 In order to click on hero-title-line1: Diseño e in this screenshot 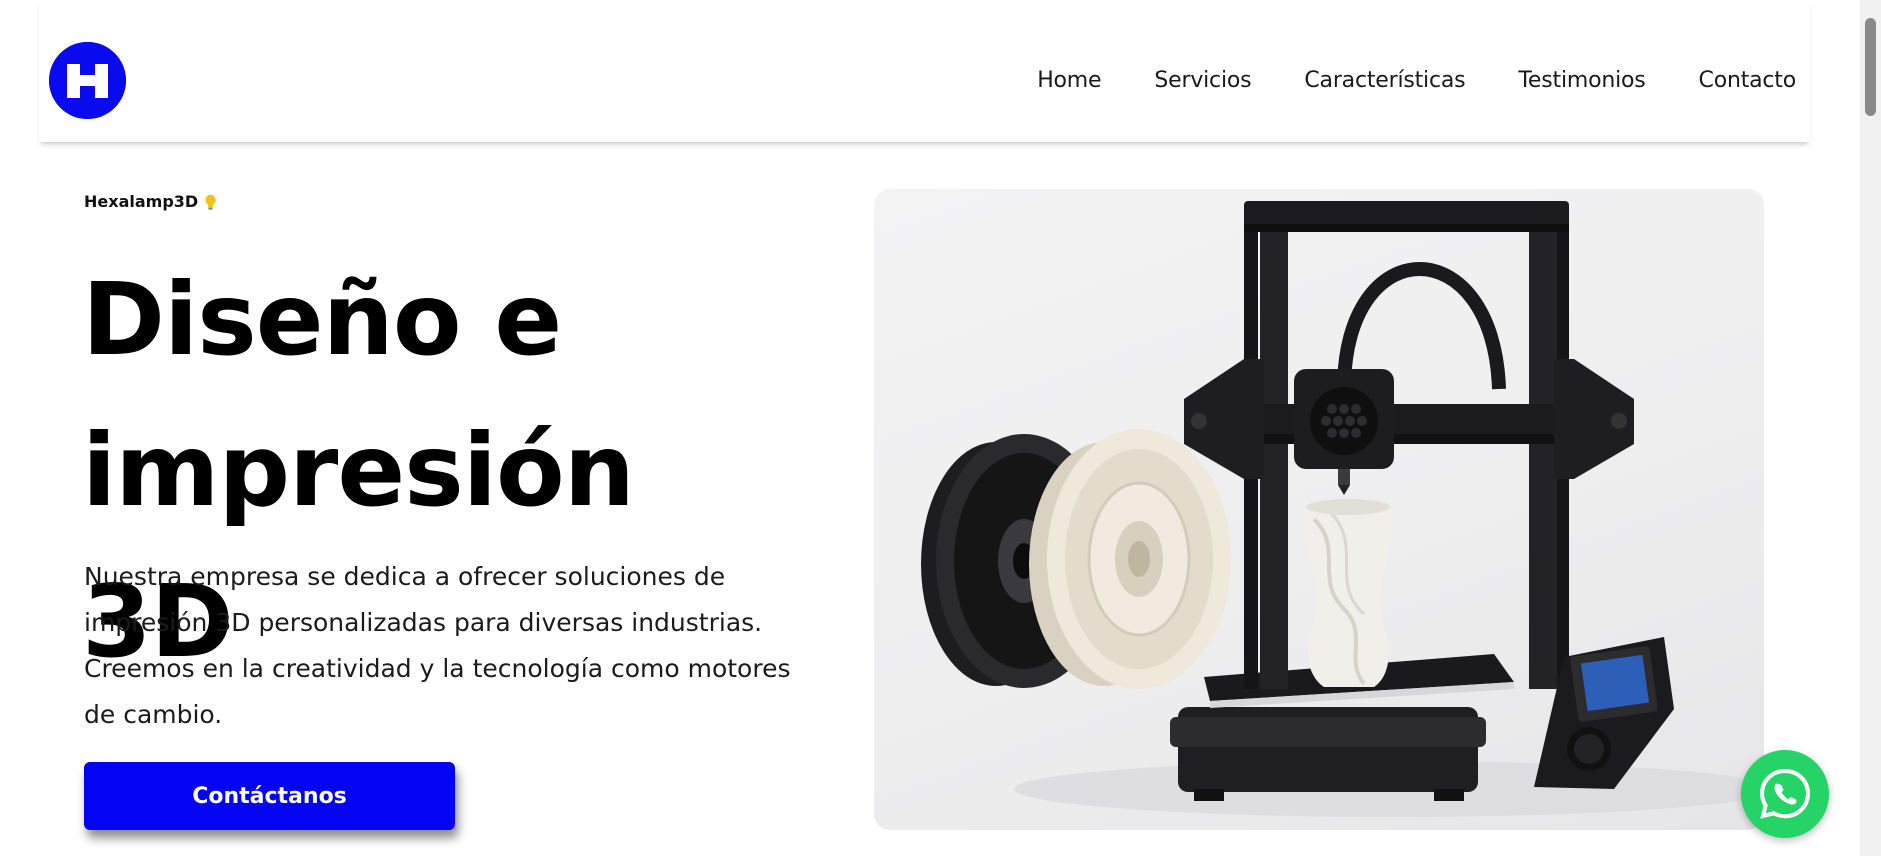, I will do `click(322, 319)`.